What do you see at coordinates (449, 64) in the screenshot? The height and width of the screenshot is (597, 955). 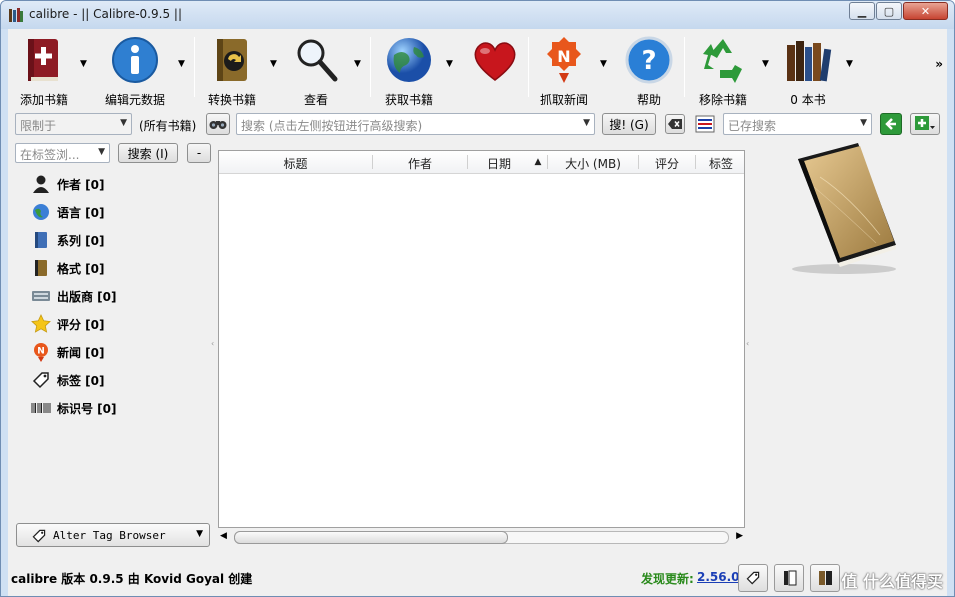 I see `get-books-dropdown: ▼` at bounding box center [449, 64].